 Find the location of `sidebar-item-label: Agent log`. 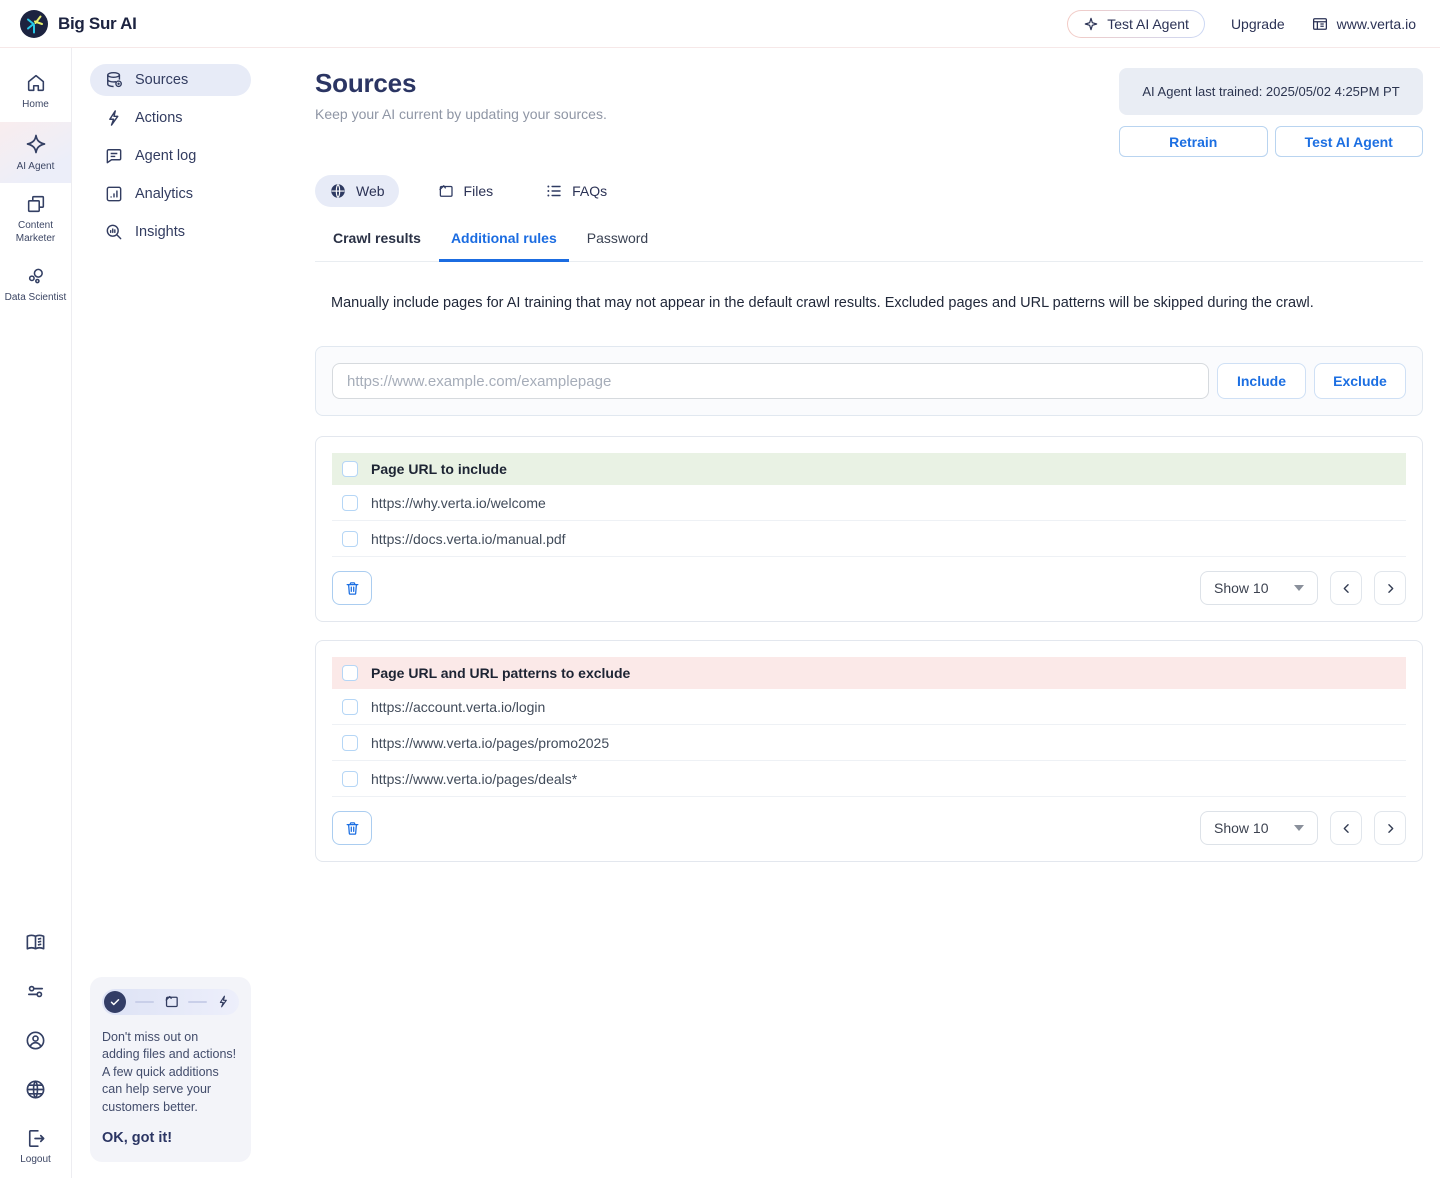

sidebar-item-label: Agent log is located at coordinates (166, 156).